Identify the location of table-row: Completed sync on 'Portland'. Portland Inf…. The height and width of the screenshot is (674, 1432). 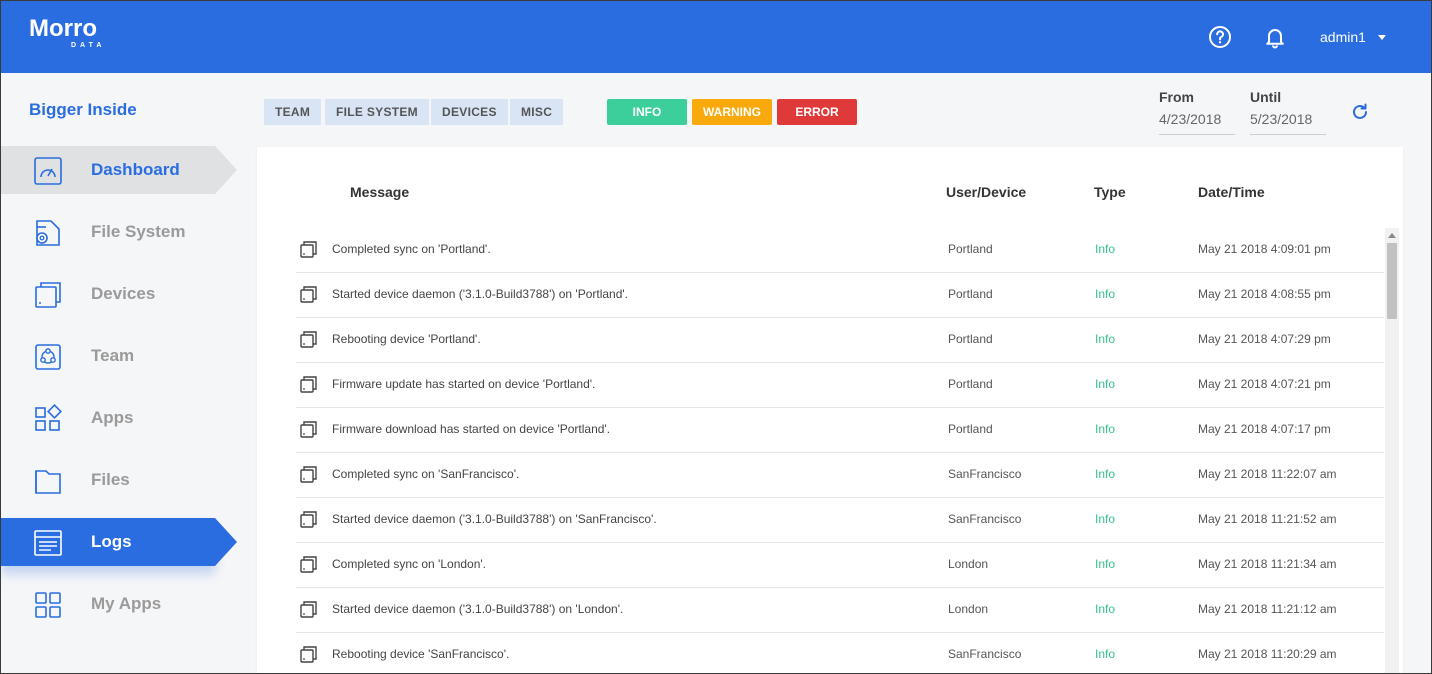
(840, 250).